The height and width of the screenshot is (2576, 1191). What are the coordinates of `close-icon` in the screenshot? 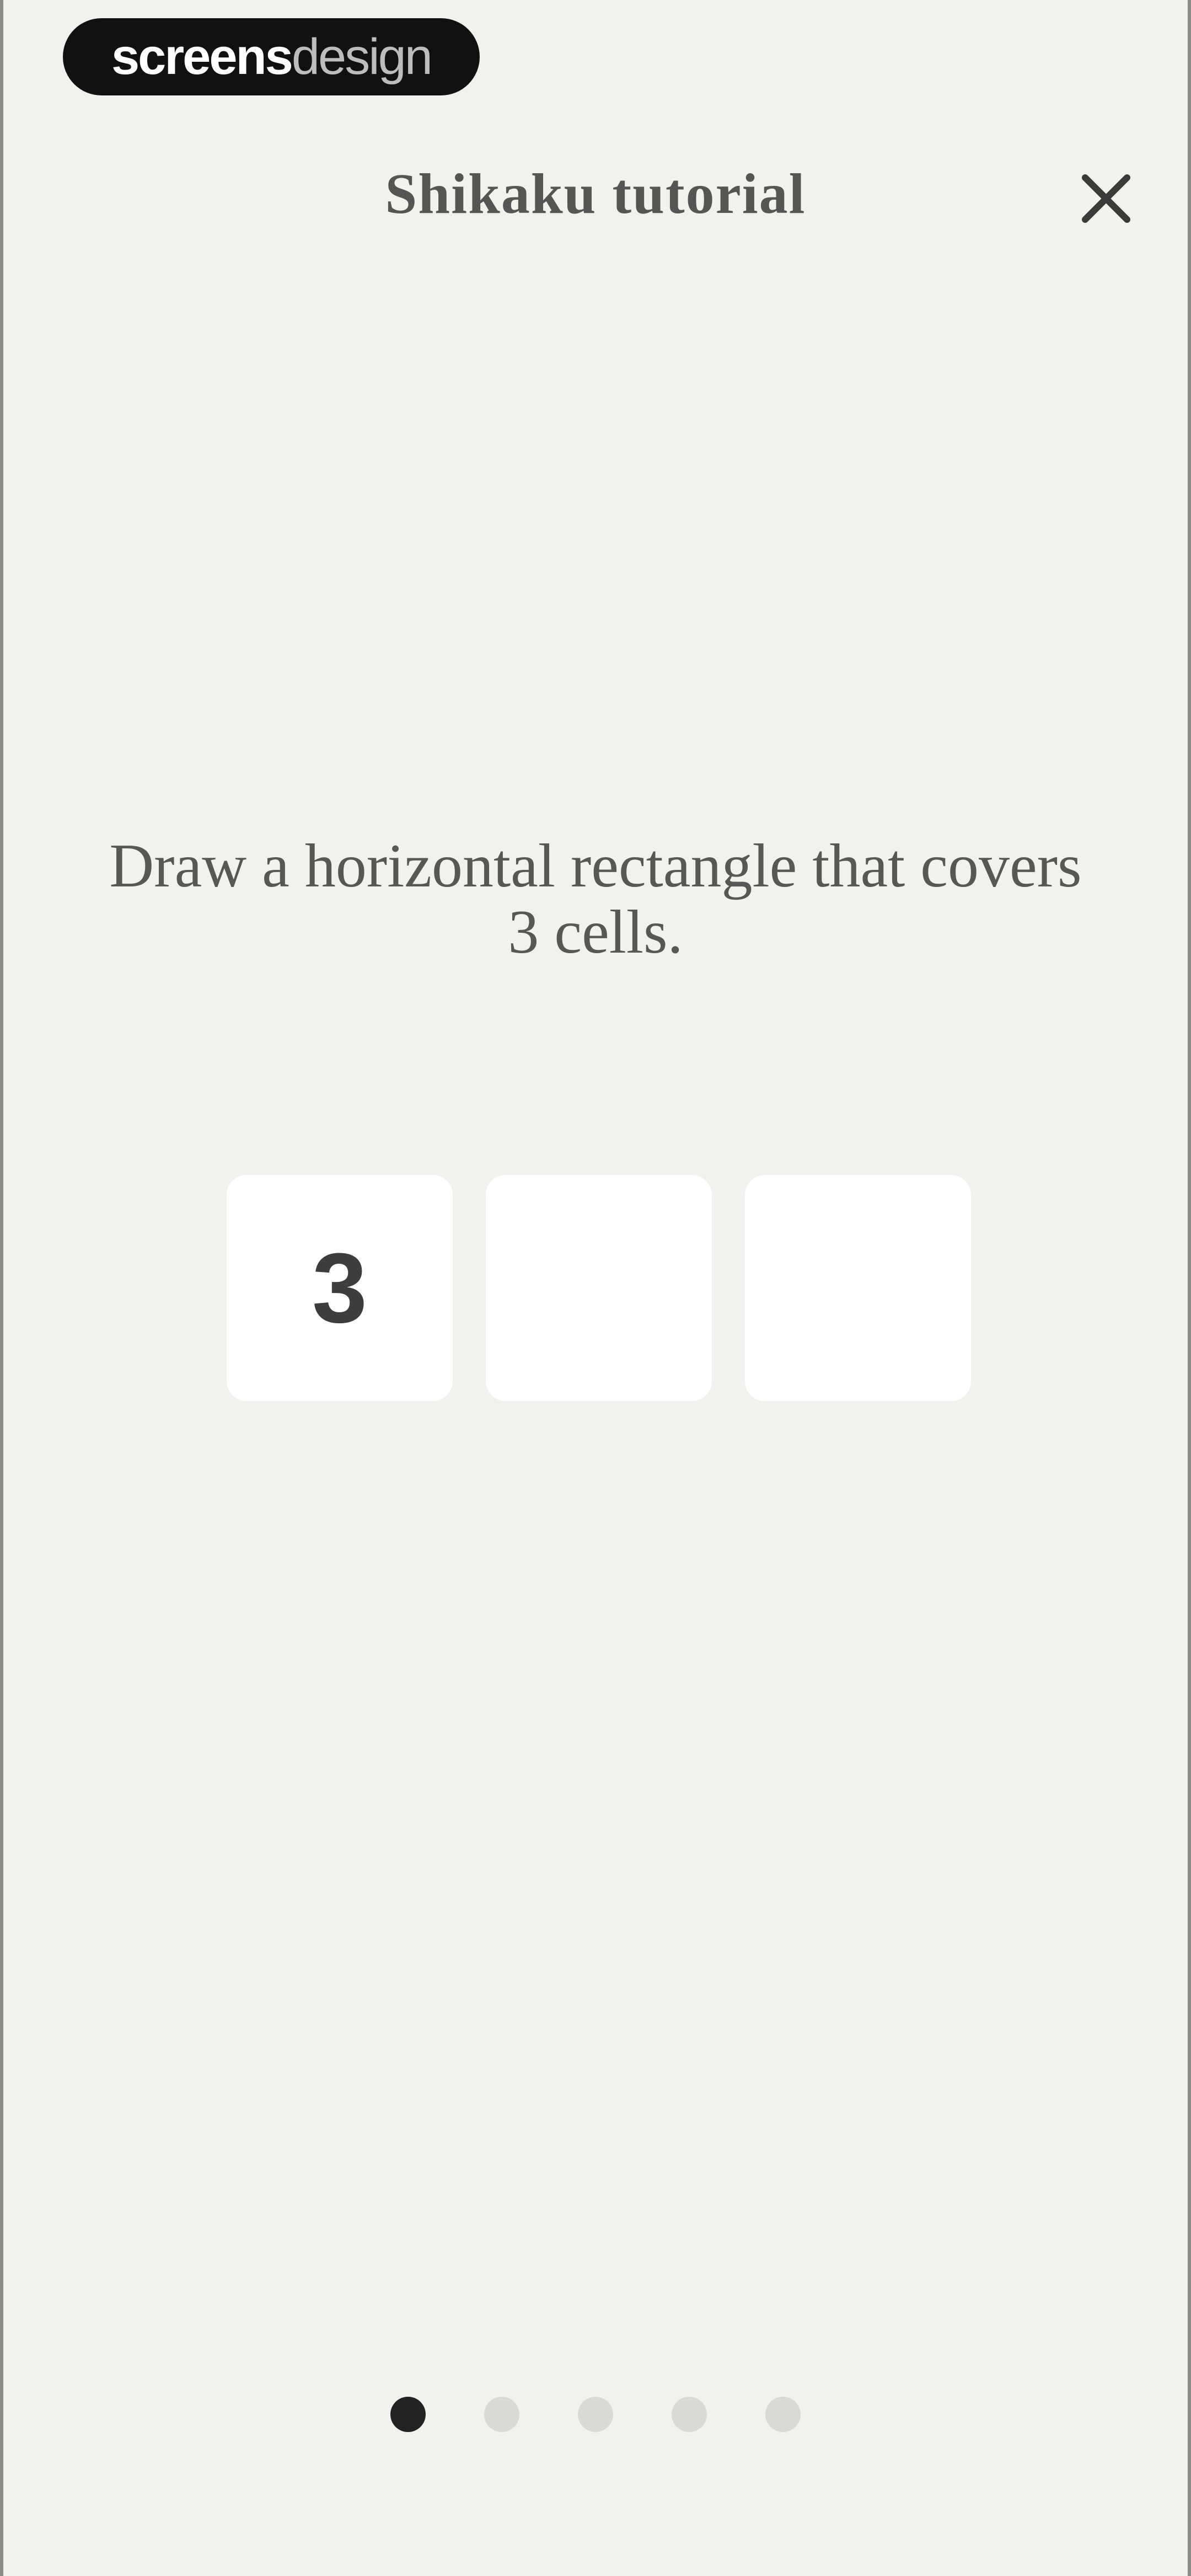 It's located at (1106, 198).